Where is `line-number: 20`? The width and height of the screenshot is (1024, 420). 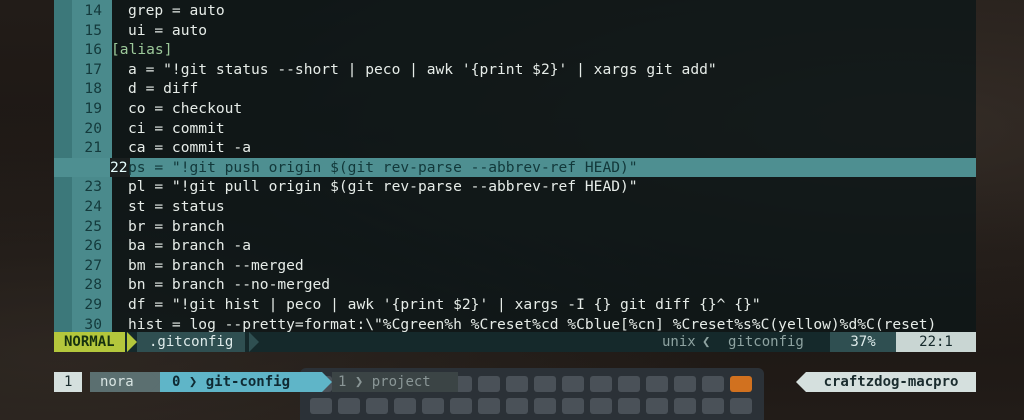
line-number: 20 is located at coordinates (93, 128).